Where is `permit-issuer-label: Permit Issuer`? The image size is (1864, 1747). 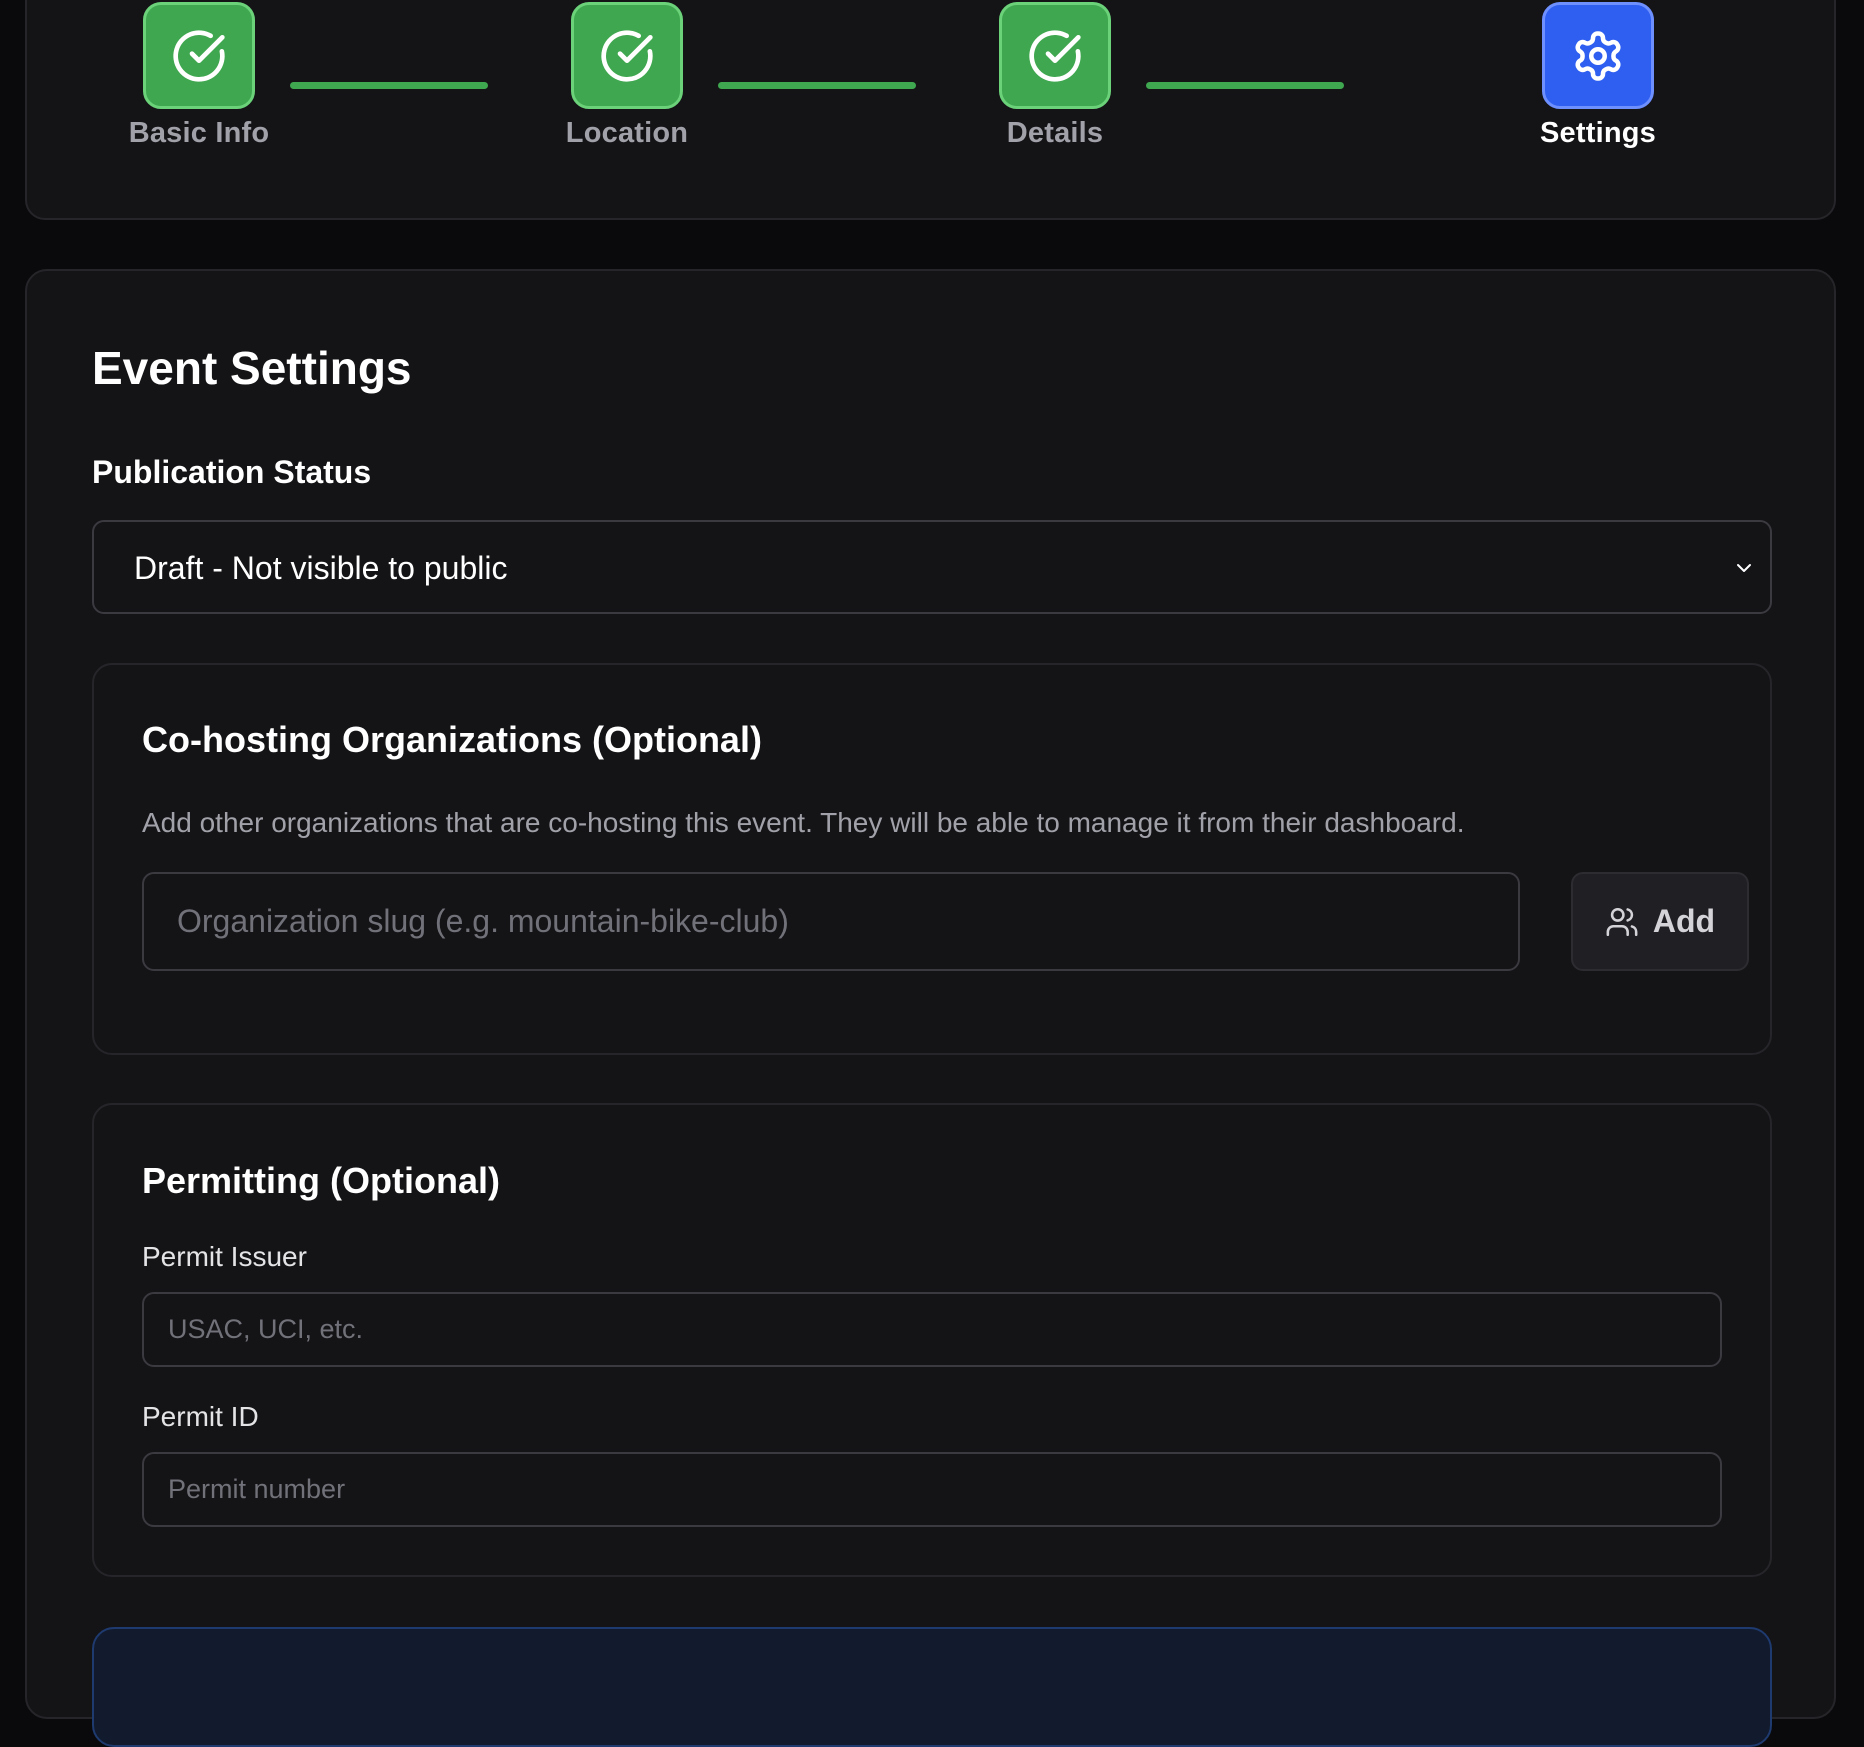 permit-issuer-label: Permit Issuer is located at coordinates (224, 1256).